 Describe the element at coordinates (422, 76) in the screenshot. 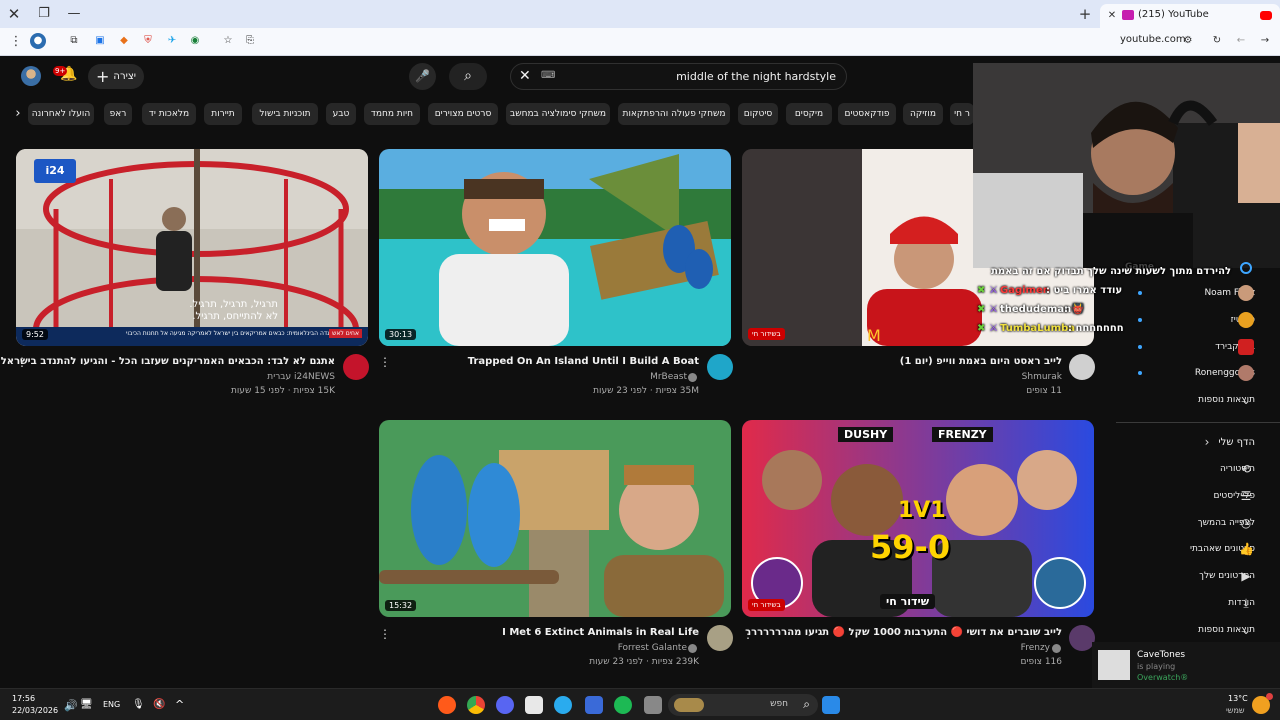

I see `voice-search-mic-icon: 🎤` at that location.